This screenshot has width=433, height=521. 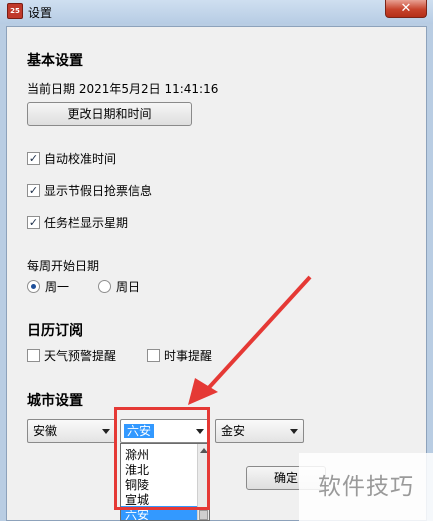 What do you see at coordinates (366, 487) in the screenshot?
I see `watermark-text: 软件技巧` at bounding box center [366, 487].